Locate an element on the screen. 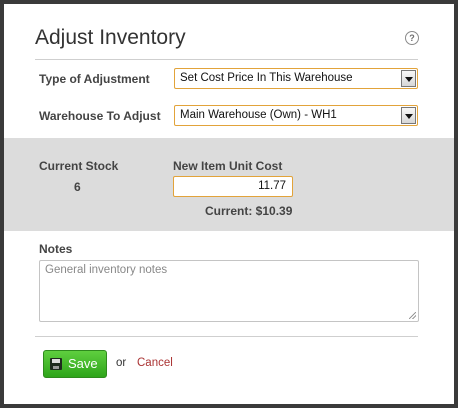 Image resolution: width=458 pixels, height=408 pixels. type-of-adjustment-value: Set Cost Price In This Warehouse is located at coordinates (266, 78).